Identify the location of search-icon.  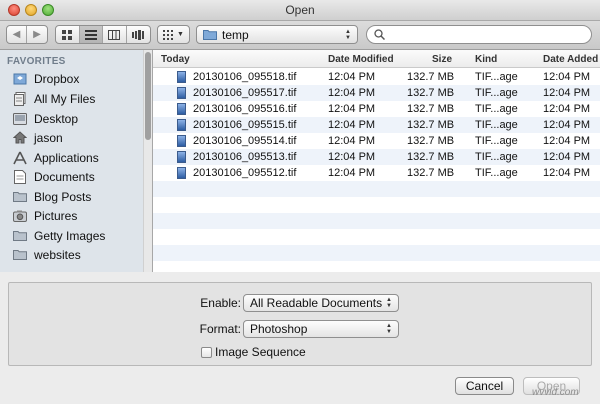
(379, 34).